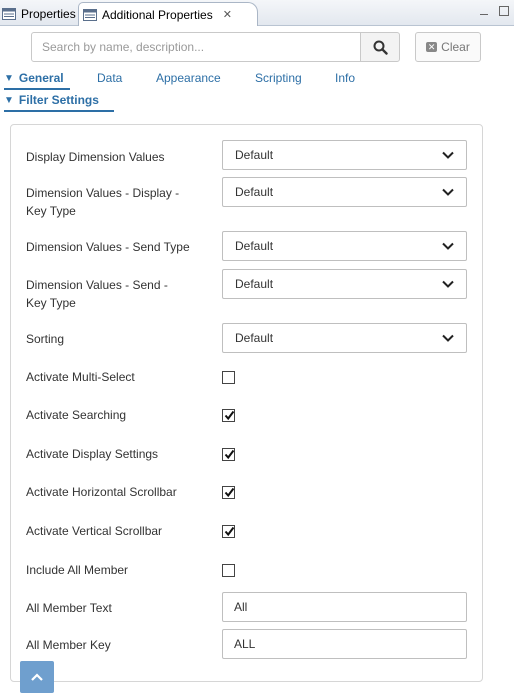 Image resolution: width=514 pixels, height=693 pixels. What do you see at coordinates (344, 155) in the screenshot?
I see `display-dimension-values-select: Default` at bounding box center [344, 155].